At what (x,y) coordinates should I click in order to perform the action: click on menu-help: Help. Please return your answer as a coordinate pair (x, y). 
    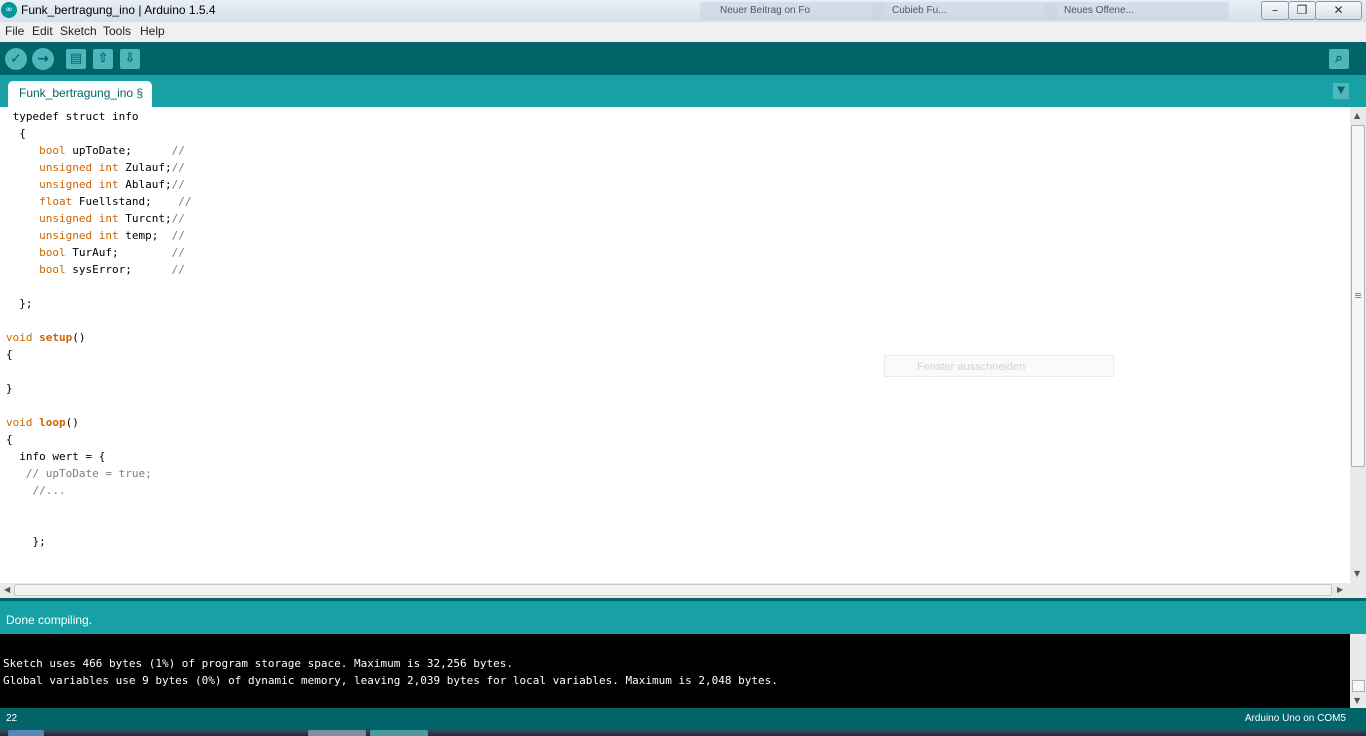
    Looking at the image, I should click on (152, 31).